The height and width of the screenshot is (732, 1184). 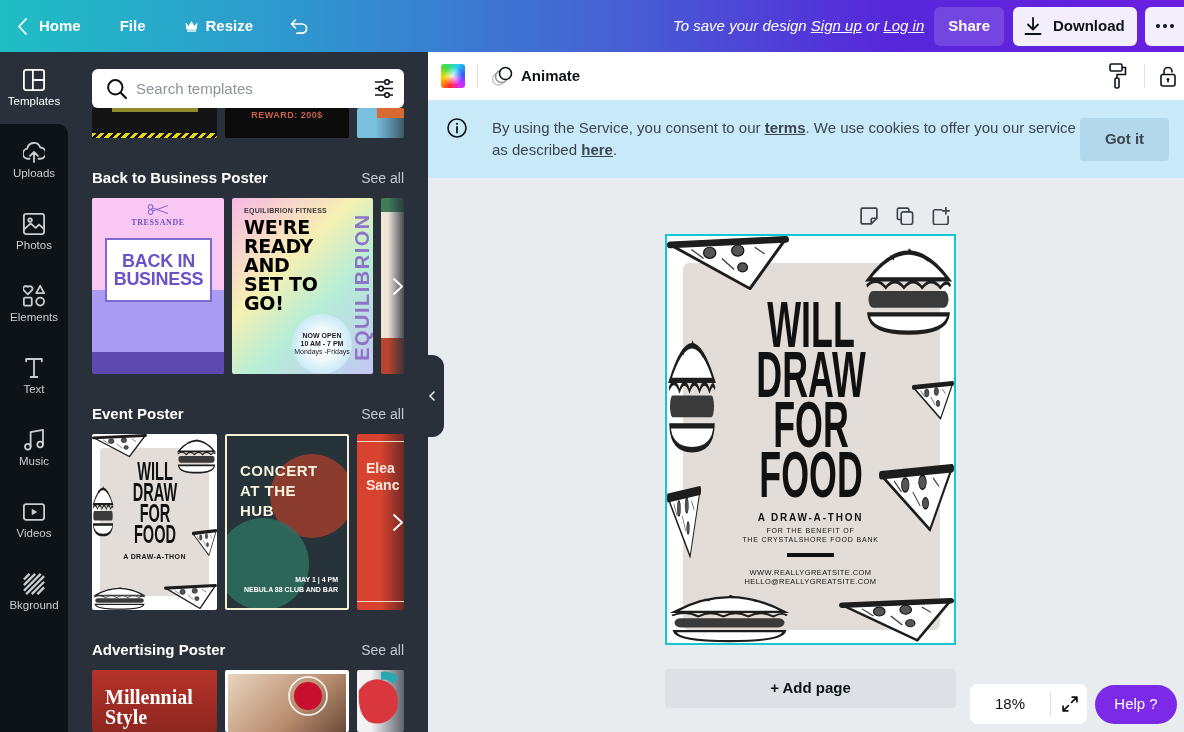 I want to click on search-icon, so click(x=117, y=89).